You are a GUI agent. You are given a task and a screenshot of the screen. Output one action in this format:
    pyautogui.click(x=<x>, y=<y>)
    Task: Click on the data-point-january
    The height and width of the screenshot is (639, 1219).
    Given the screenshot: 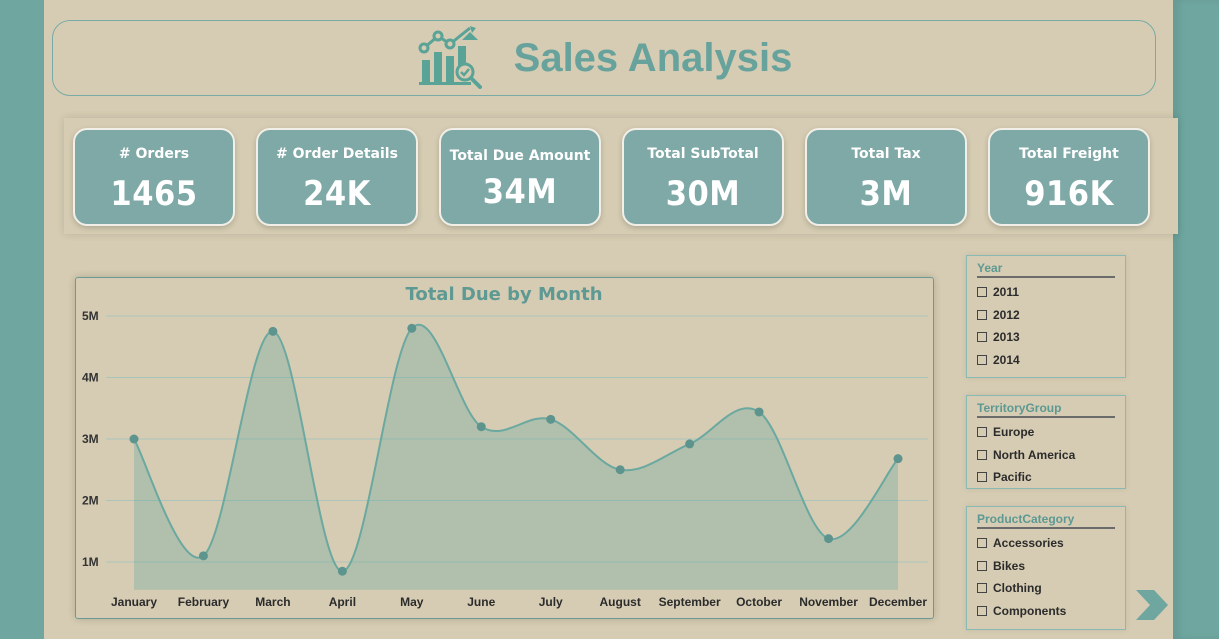 What is the action you would take?
    pyautogui.click(x=134, y=439)
    